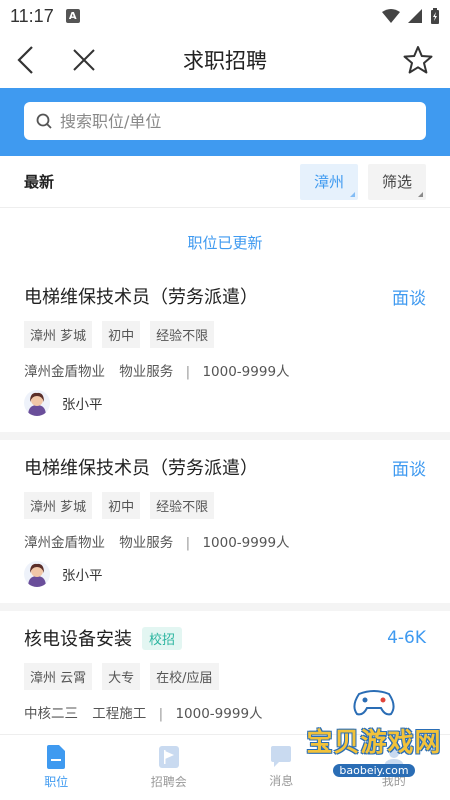  I want to click on favorite-button, so click(418, 60).